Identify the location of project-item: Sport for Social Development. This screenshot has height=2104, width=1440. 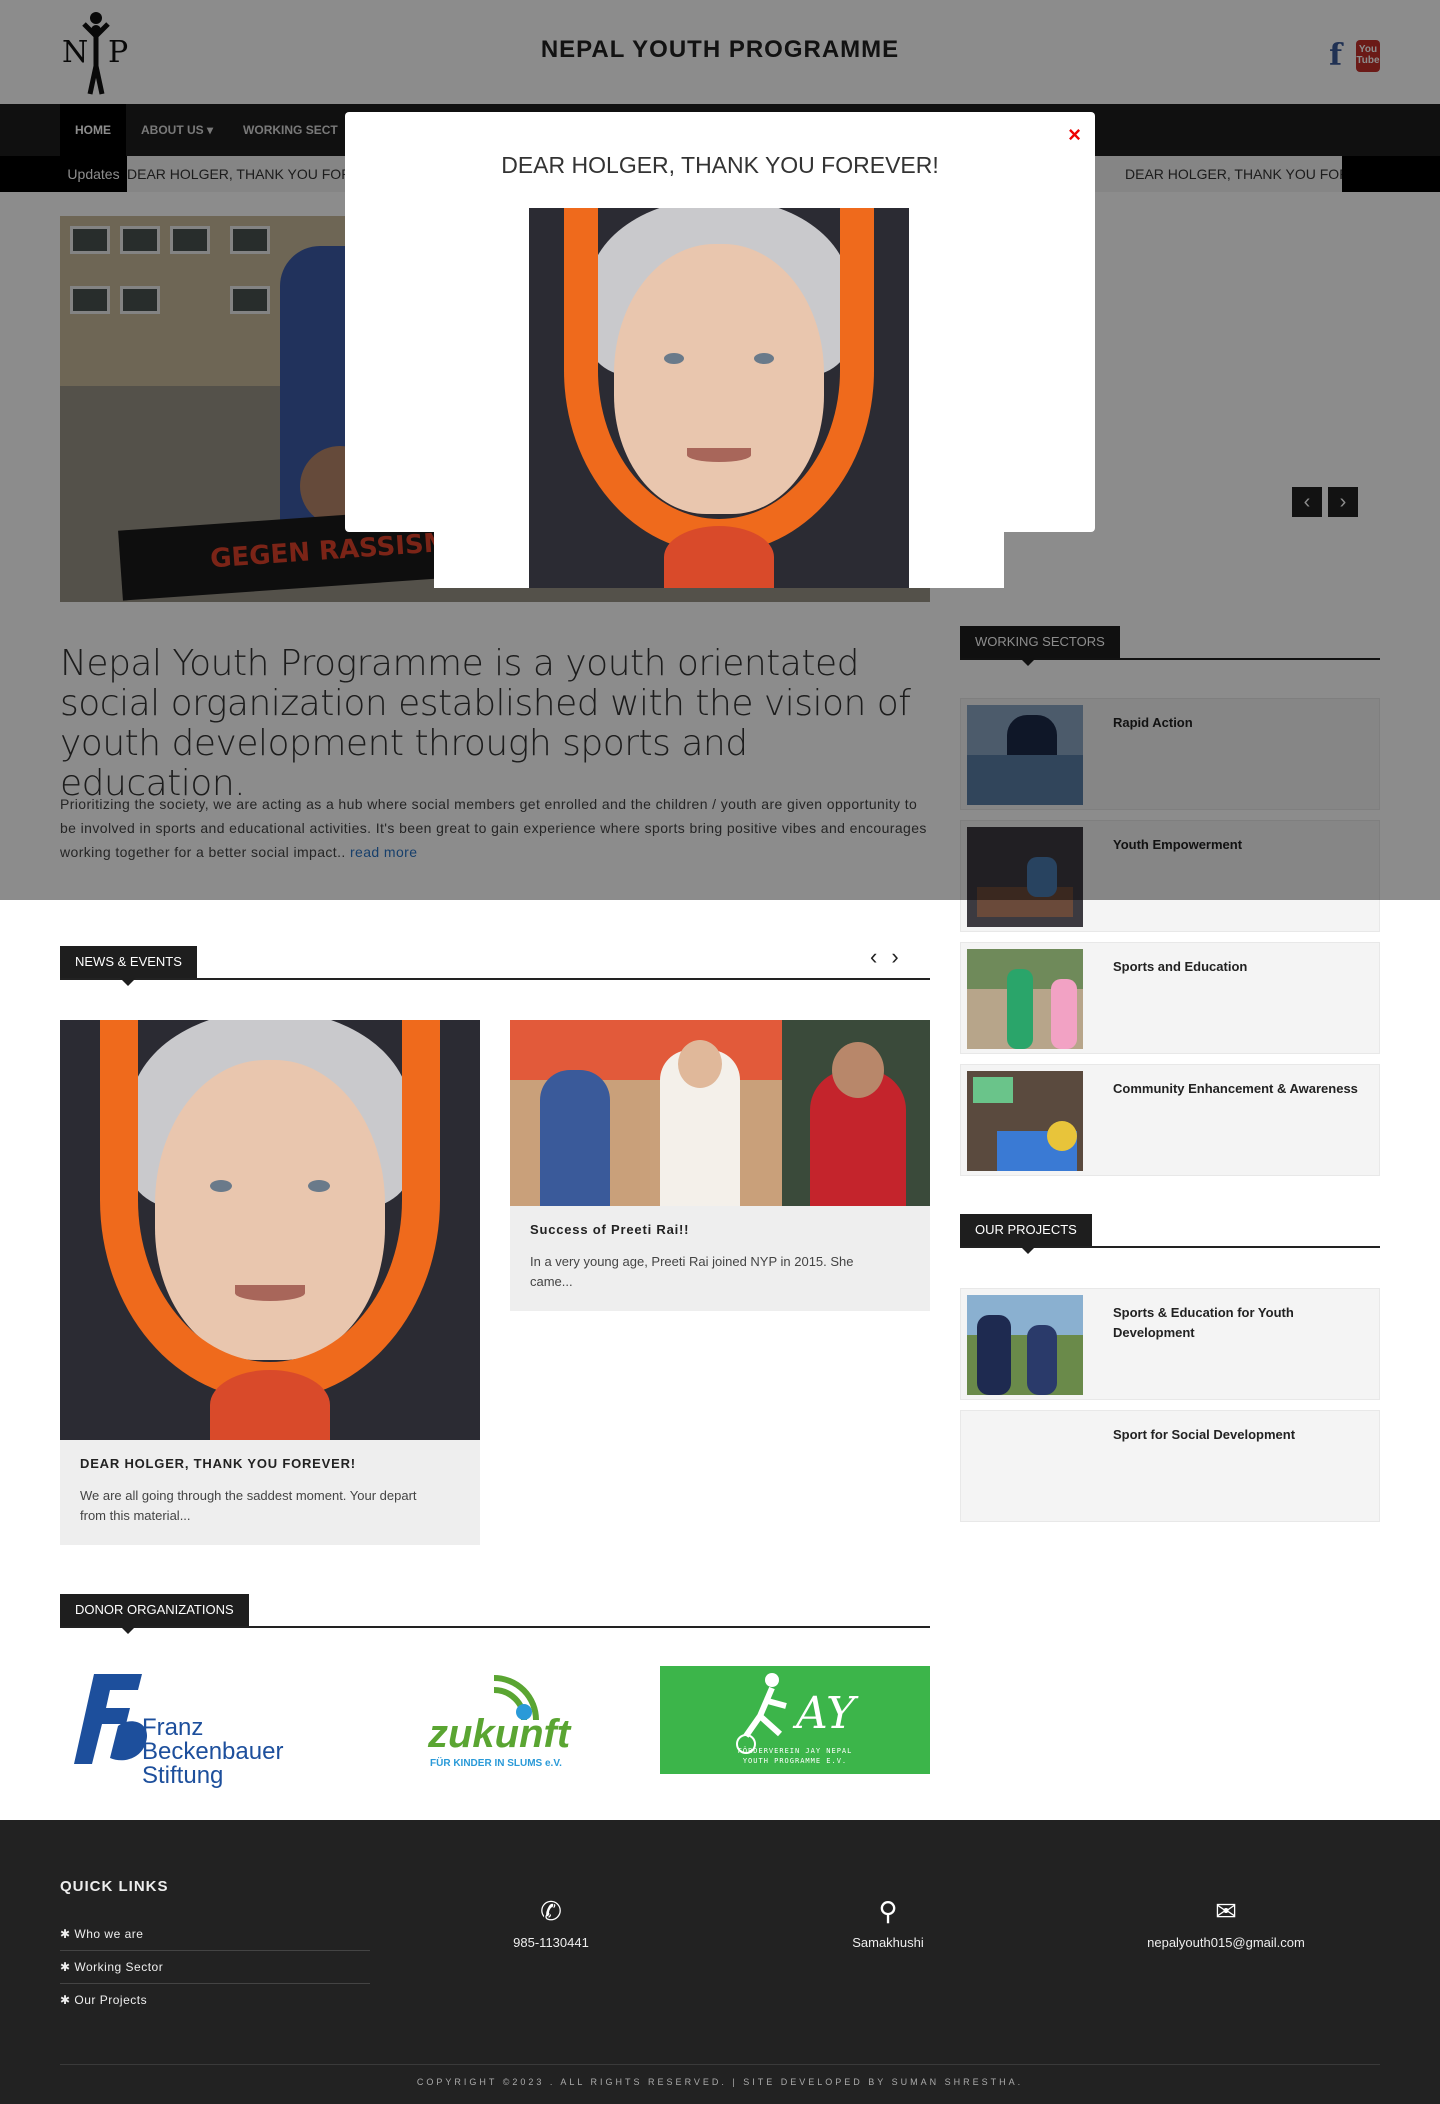
(1170, 1466).